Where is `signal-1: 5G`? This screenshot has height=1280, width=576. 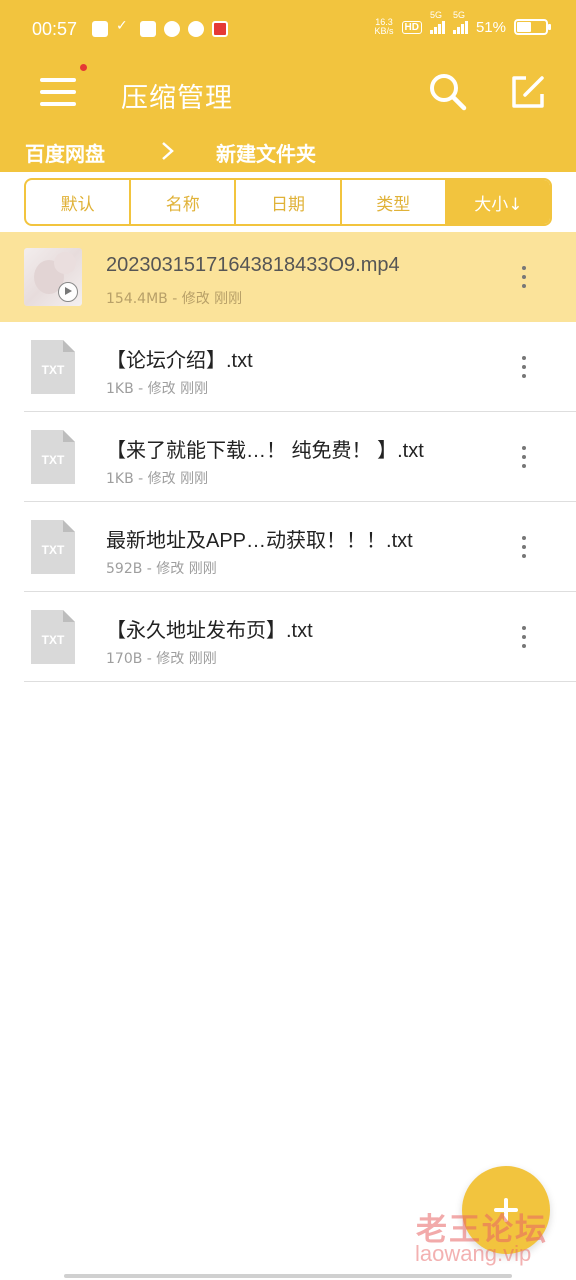 signal-1: 5G is located at coordinates (437, 22).